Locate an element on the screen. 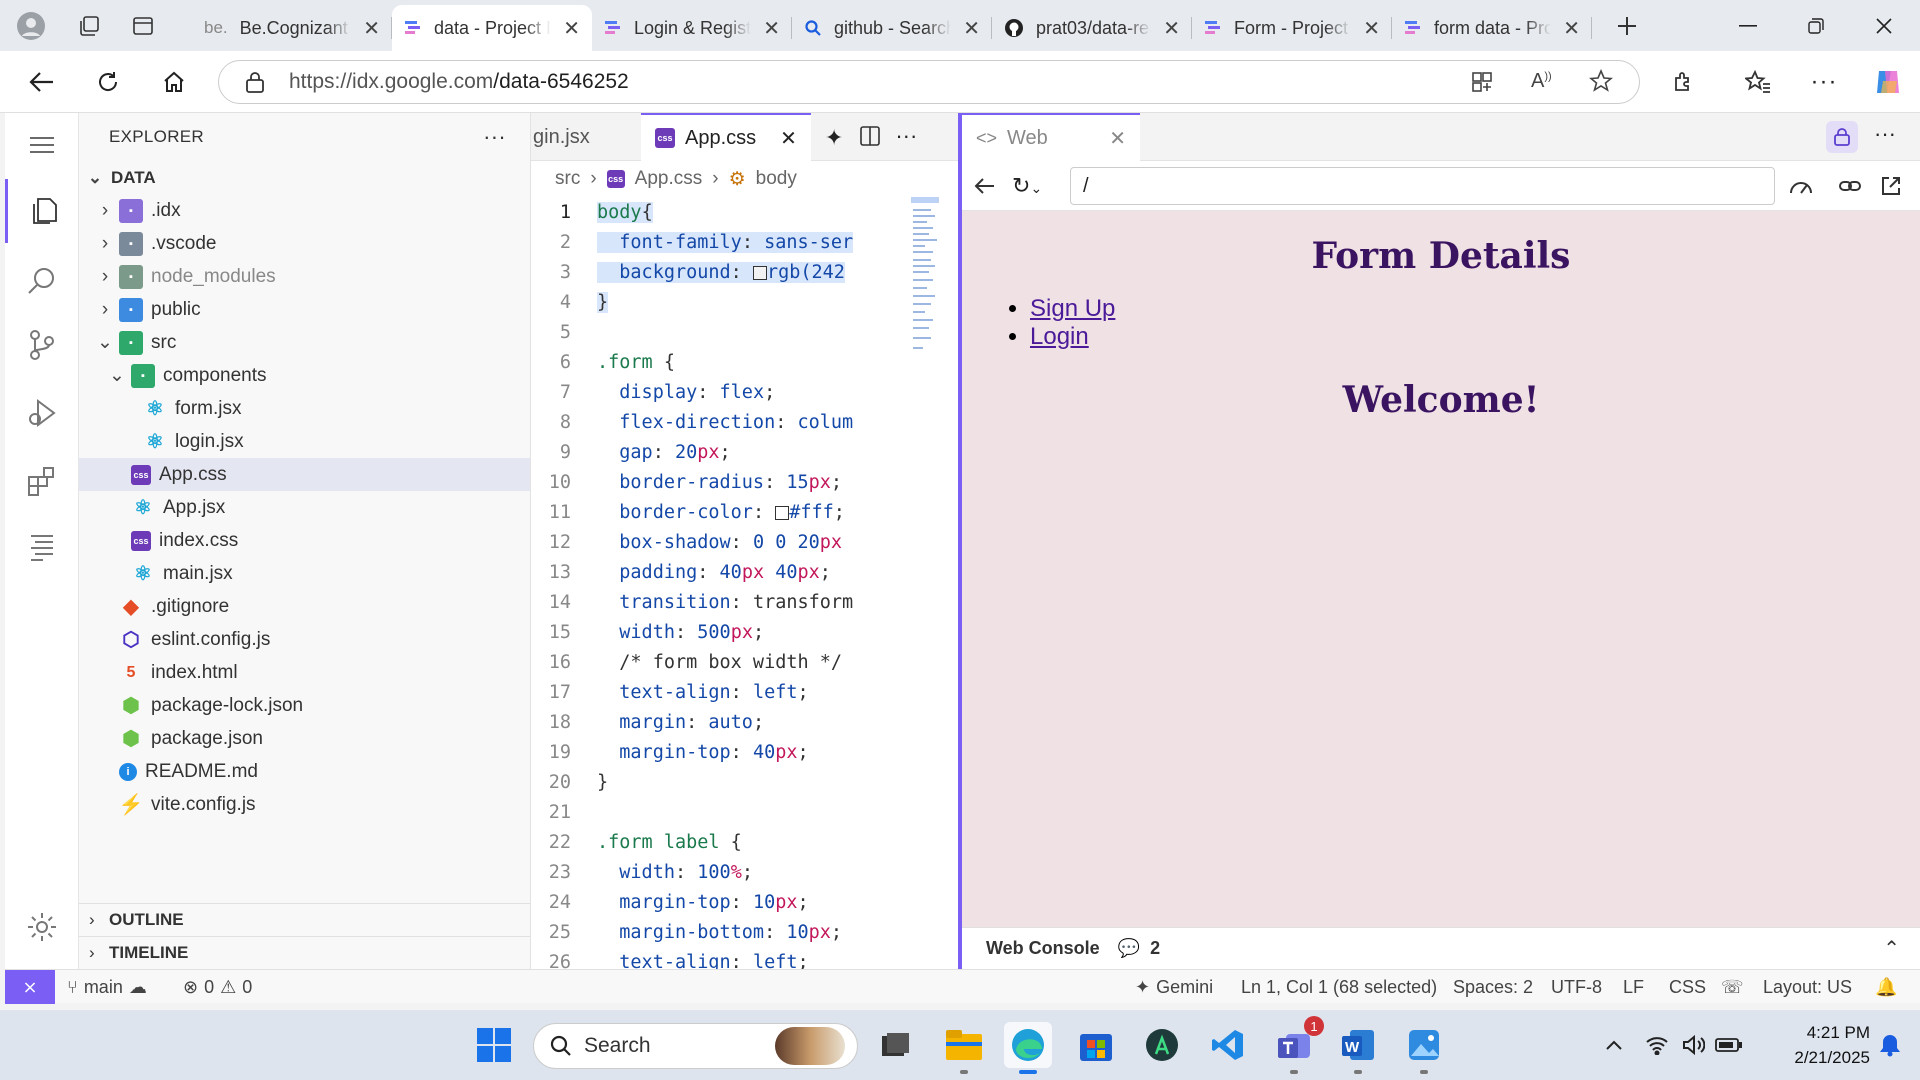  refresh-icon is located at coordinates (108, 82).